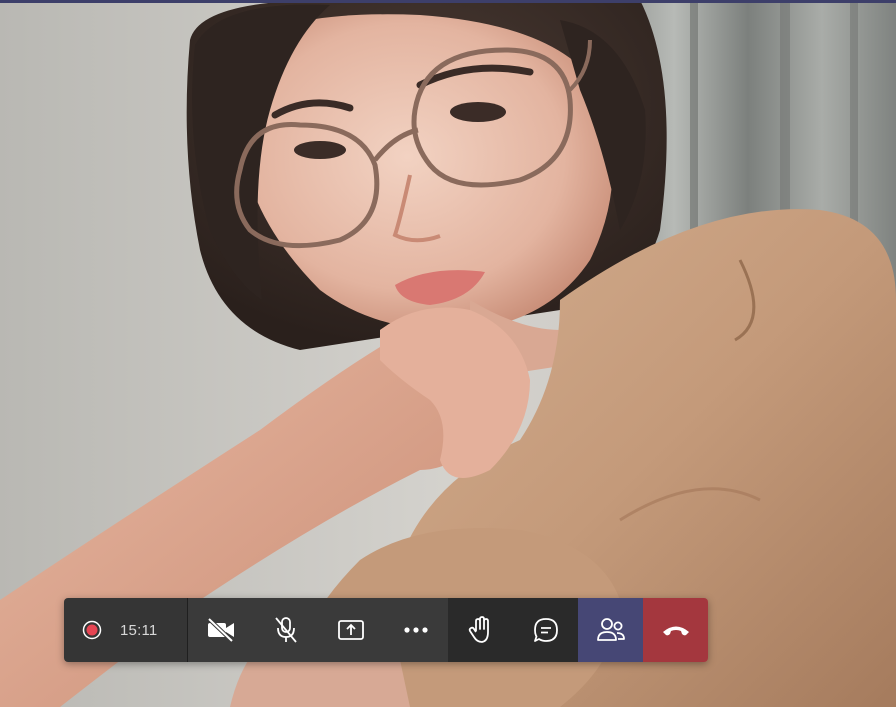 The width and height of the screenshot is (896, 707). I want to click on mic-toggle-button, so click(285, 630).